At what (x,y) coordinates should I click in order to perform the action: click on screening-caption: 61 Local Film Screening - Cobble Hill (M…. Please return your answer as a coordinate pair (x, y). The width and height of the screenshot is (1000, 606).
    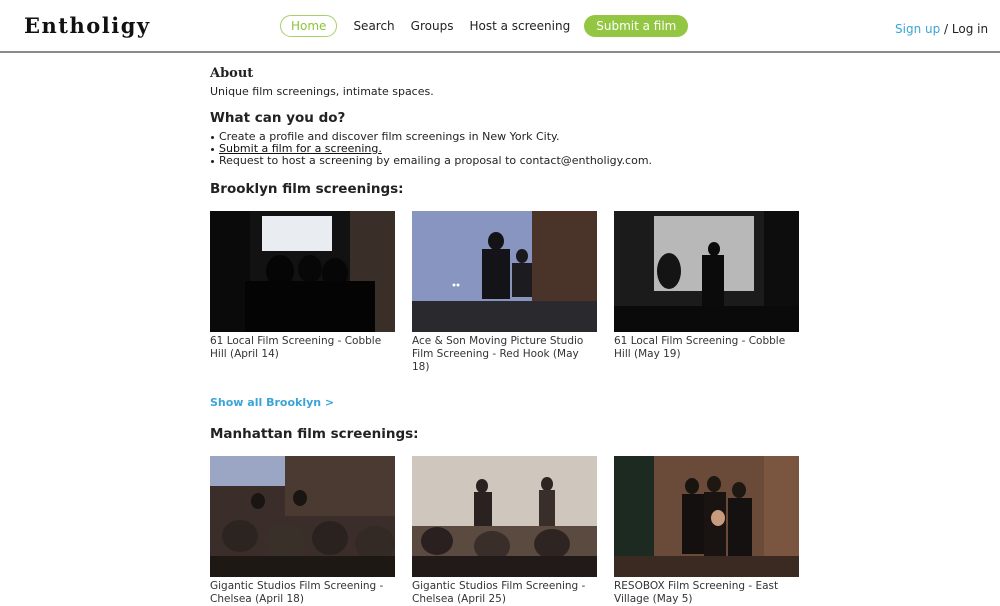
    Looking at the image, I should click on (706, 348).